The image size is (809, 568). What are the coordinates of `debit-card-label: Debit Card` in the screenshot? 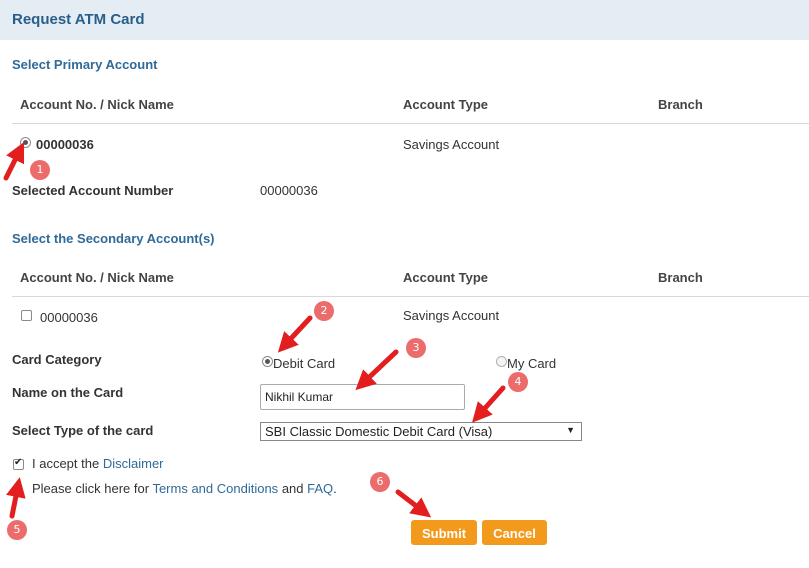 It's located at (304, 363).